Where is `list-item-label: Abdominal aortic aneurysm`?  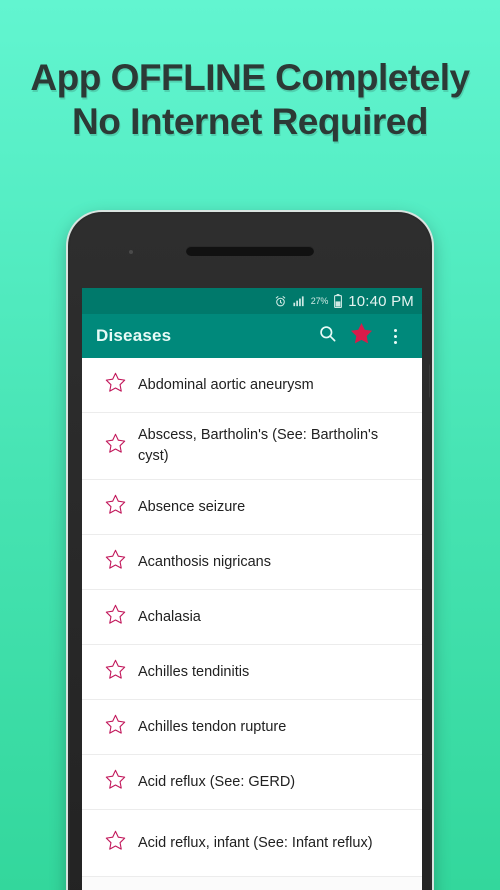
list-item-label: Abdominal aortic aneurysm is located at coordinates (226, 384).